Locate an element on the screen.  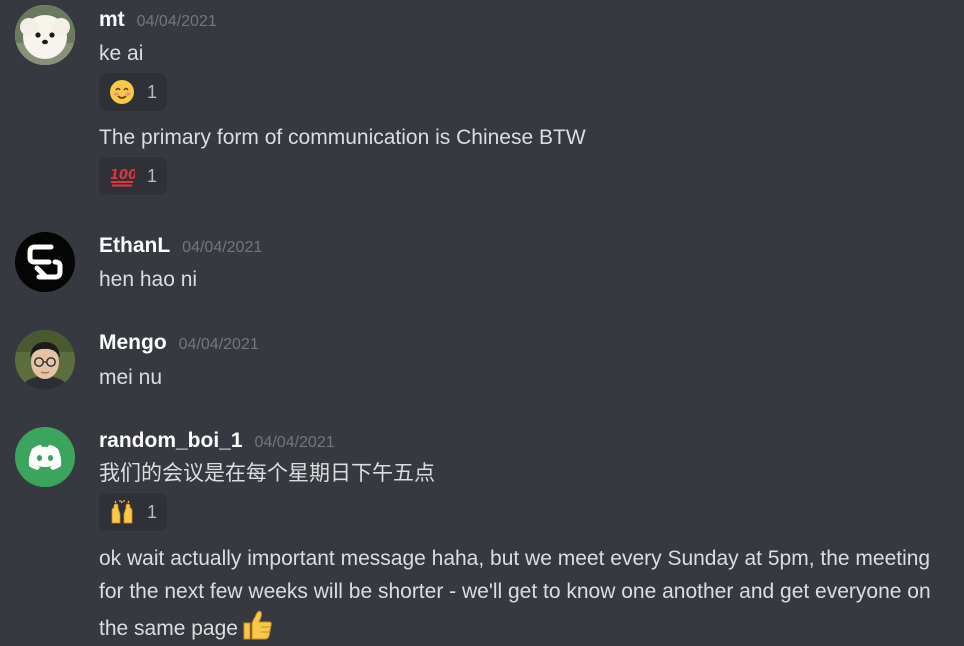
thumbs-up-icon is located at coordinates (257, 625).